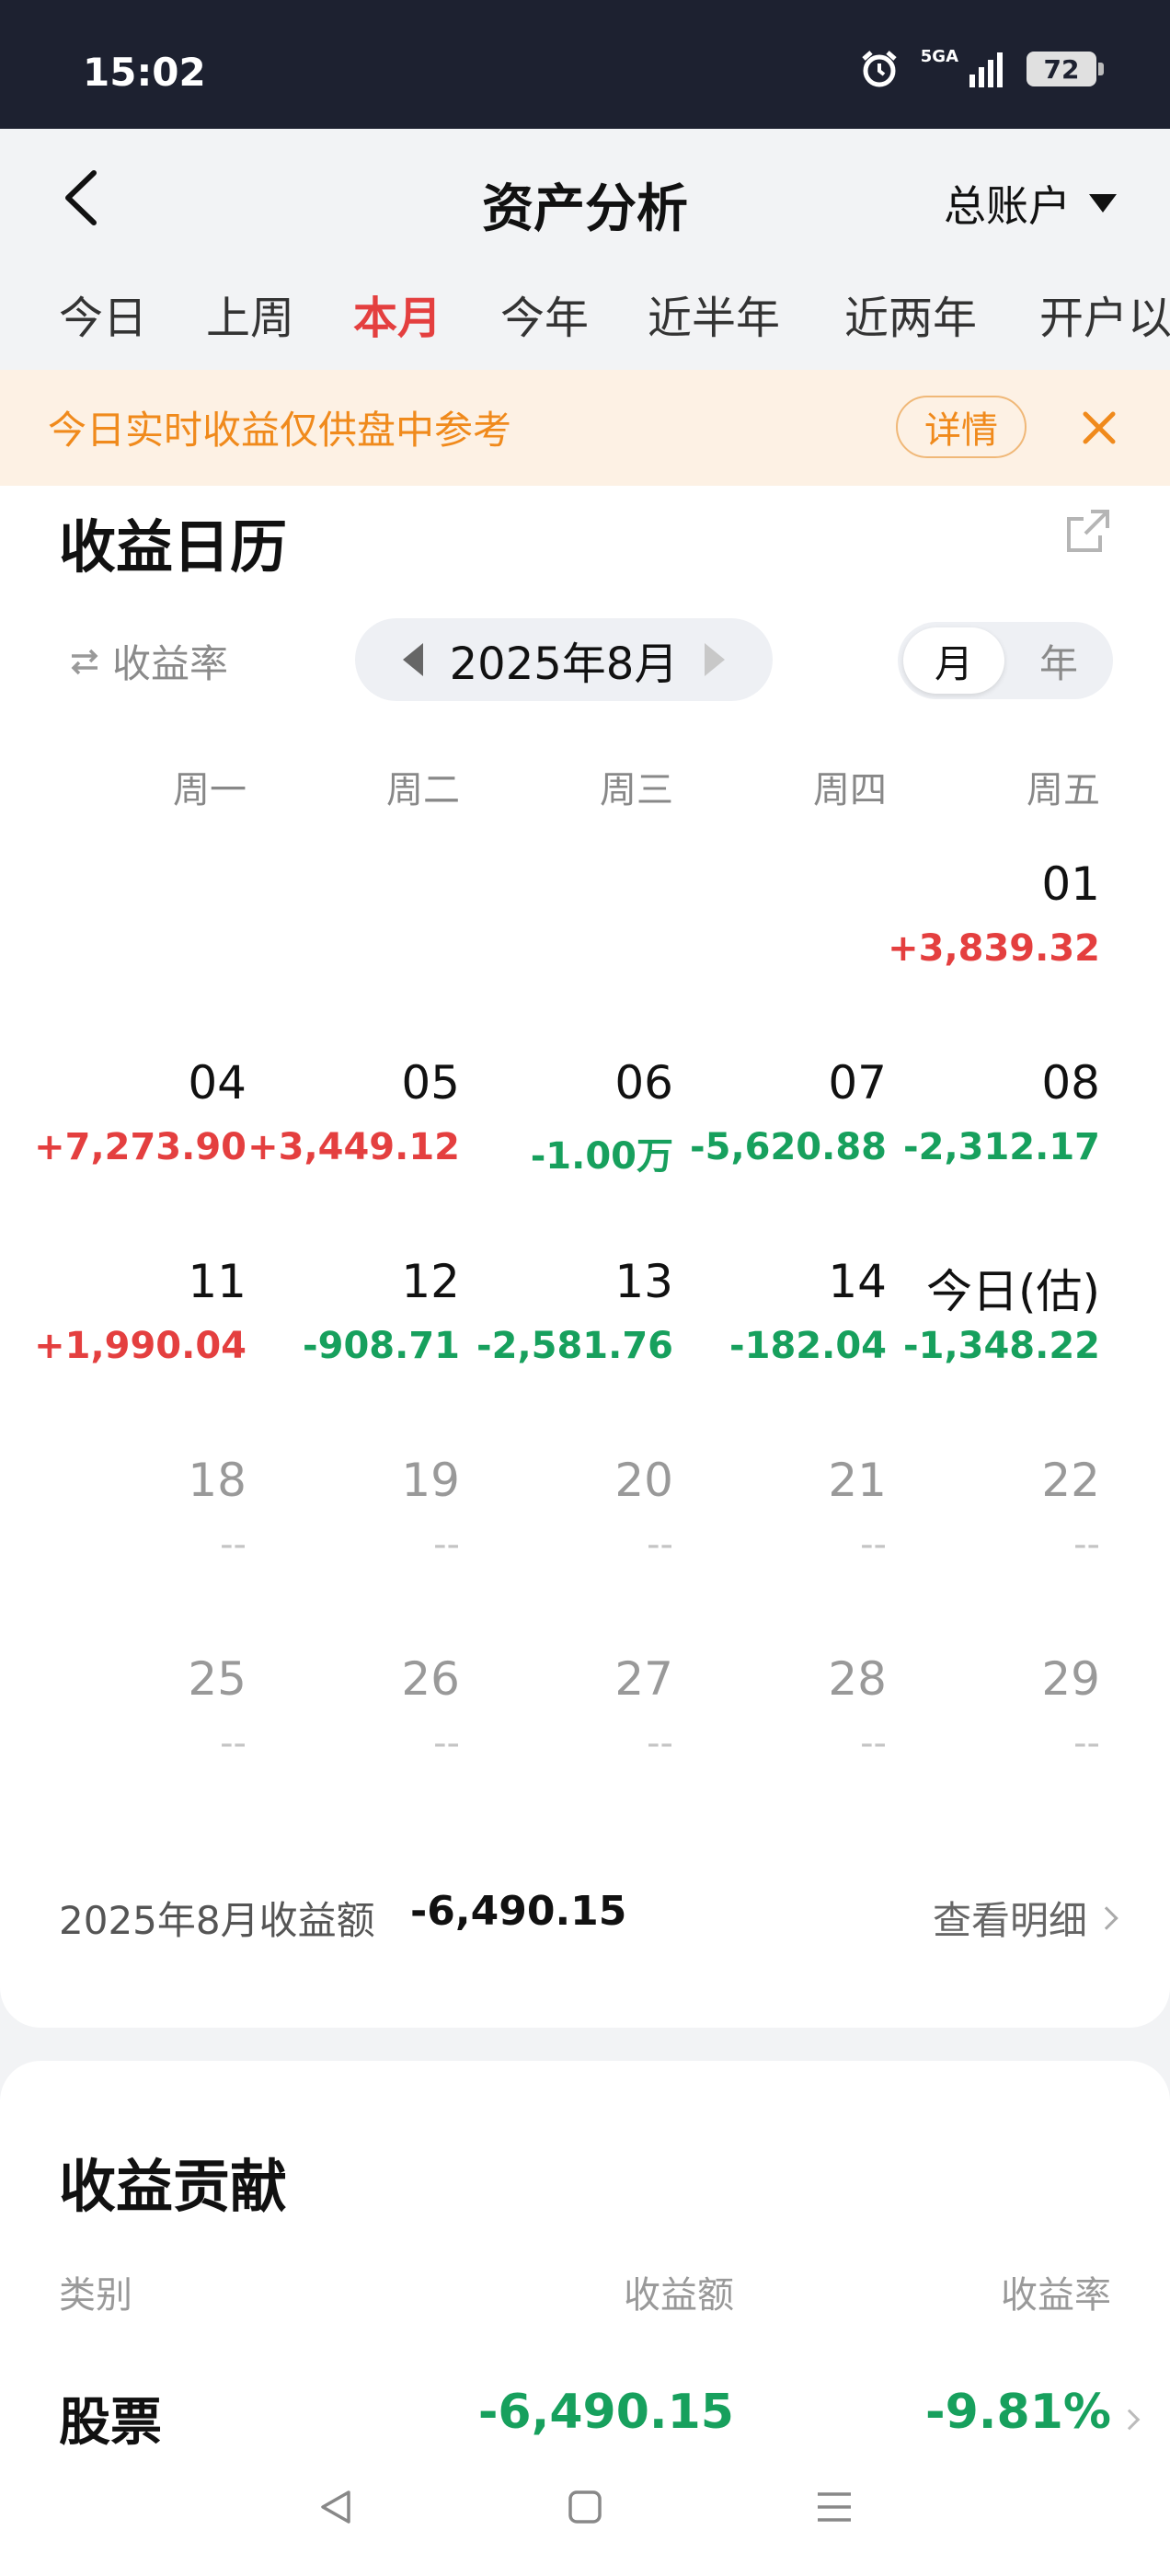  I want to click on day-number: 01, so click(1070, 884).